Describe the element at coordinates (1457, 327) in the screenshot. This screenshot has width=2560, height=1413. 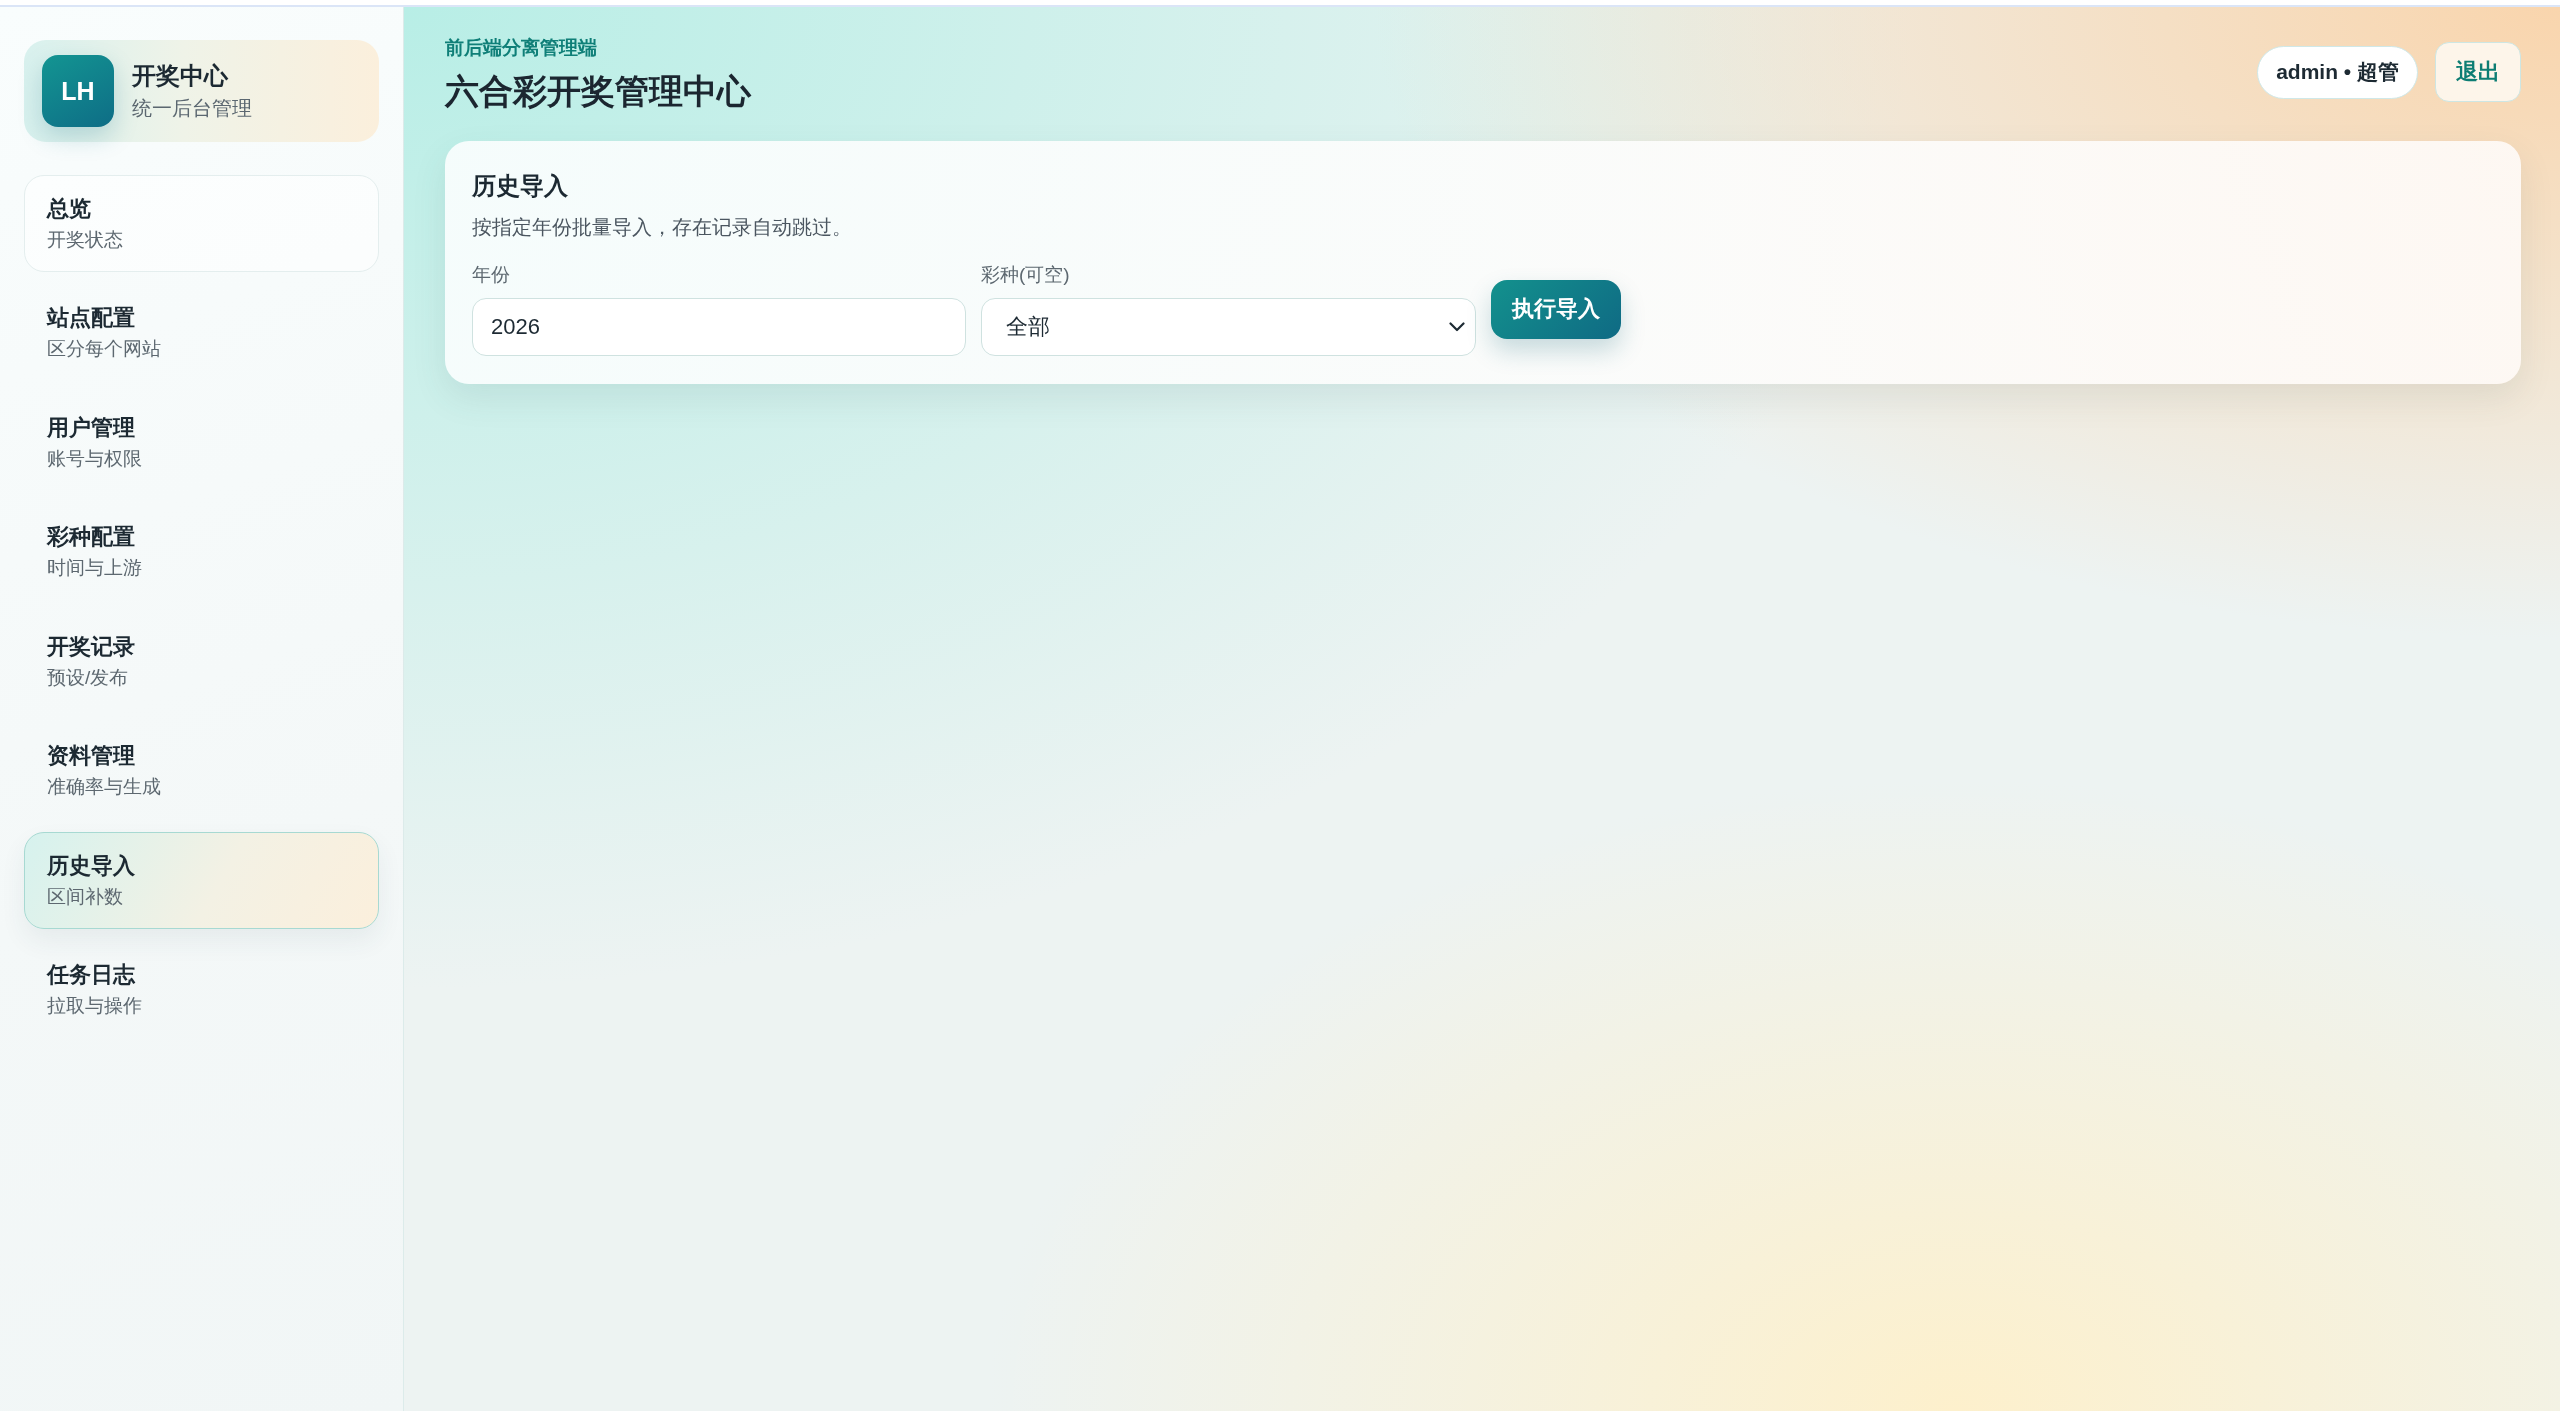
I see `chevron-down-icon` at that location.